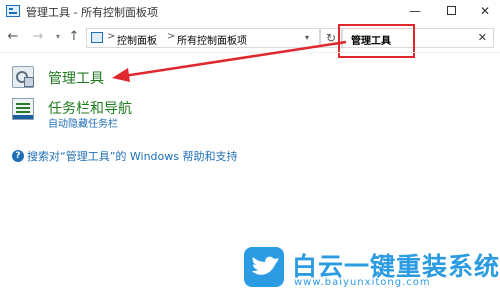 This screenshot has width=500, height=293. I want to click on back-button: ←, so click(13, 37).